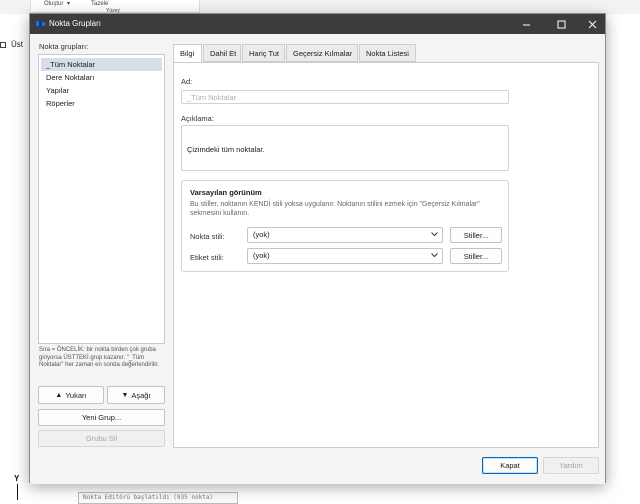 Image resolution: width=640 pixels, height=504 pixels. I want to click on list-item: _Tüm Noktalar, so click(101, 64).